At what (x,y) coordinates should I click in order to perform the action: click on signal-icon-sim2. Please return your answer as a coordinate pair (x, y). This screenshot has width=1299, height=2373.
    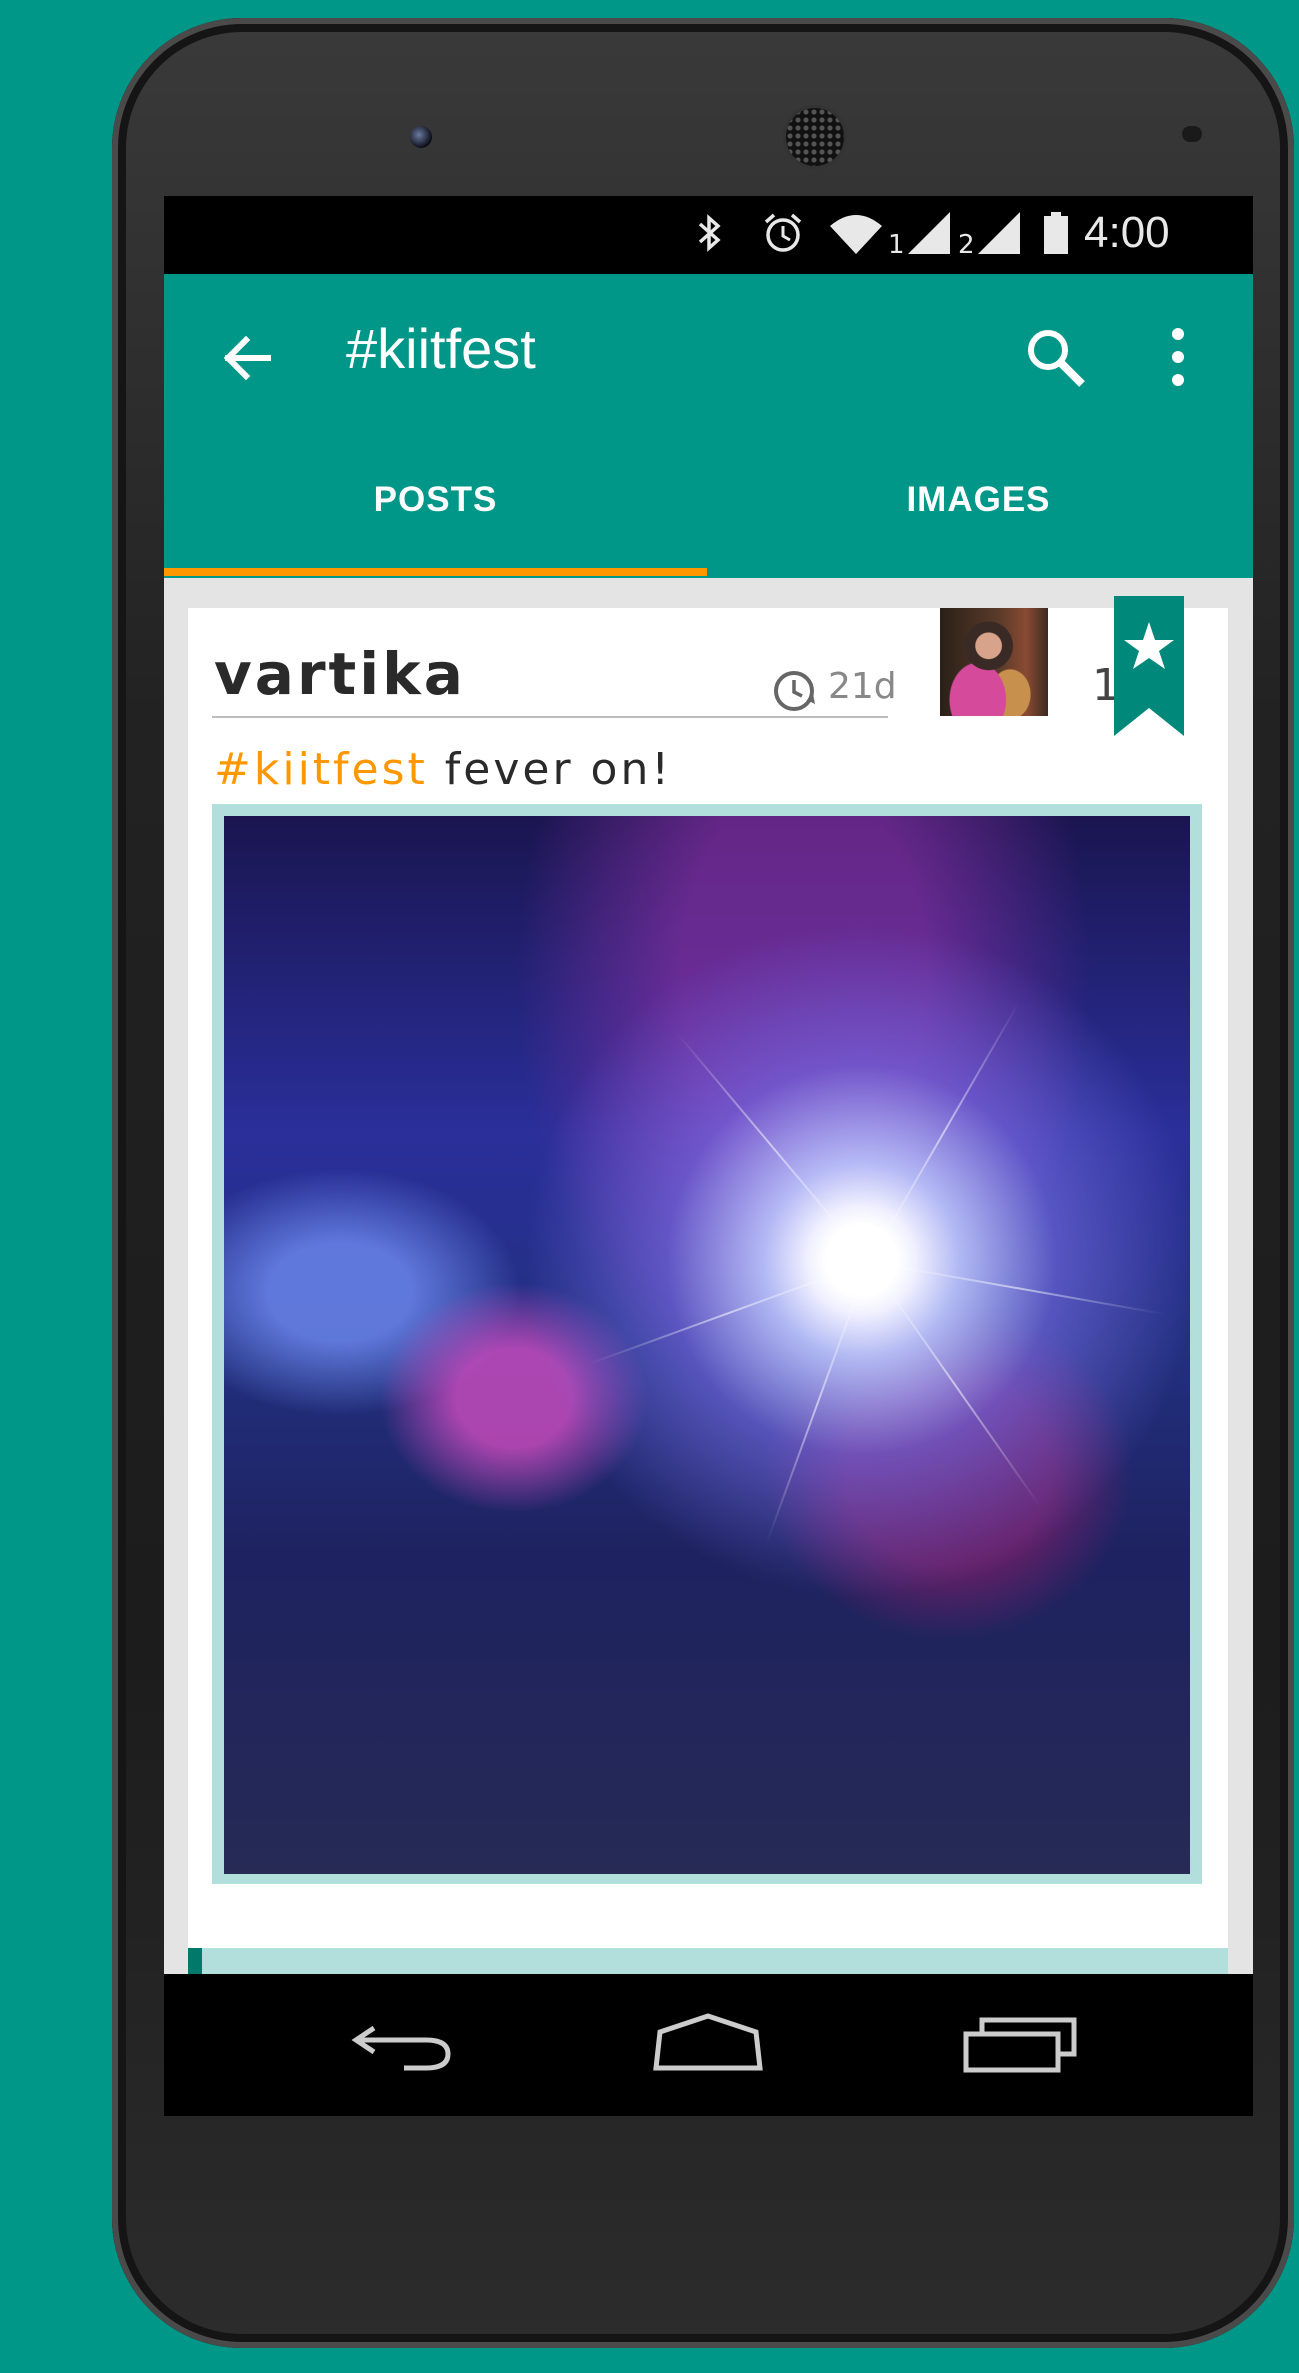
    Looking at the image, I should click on (999, 233).